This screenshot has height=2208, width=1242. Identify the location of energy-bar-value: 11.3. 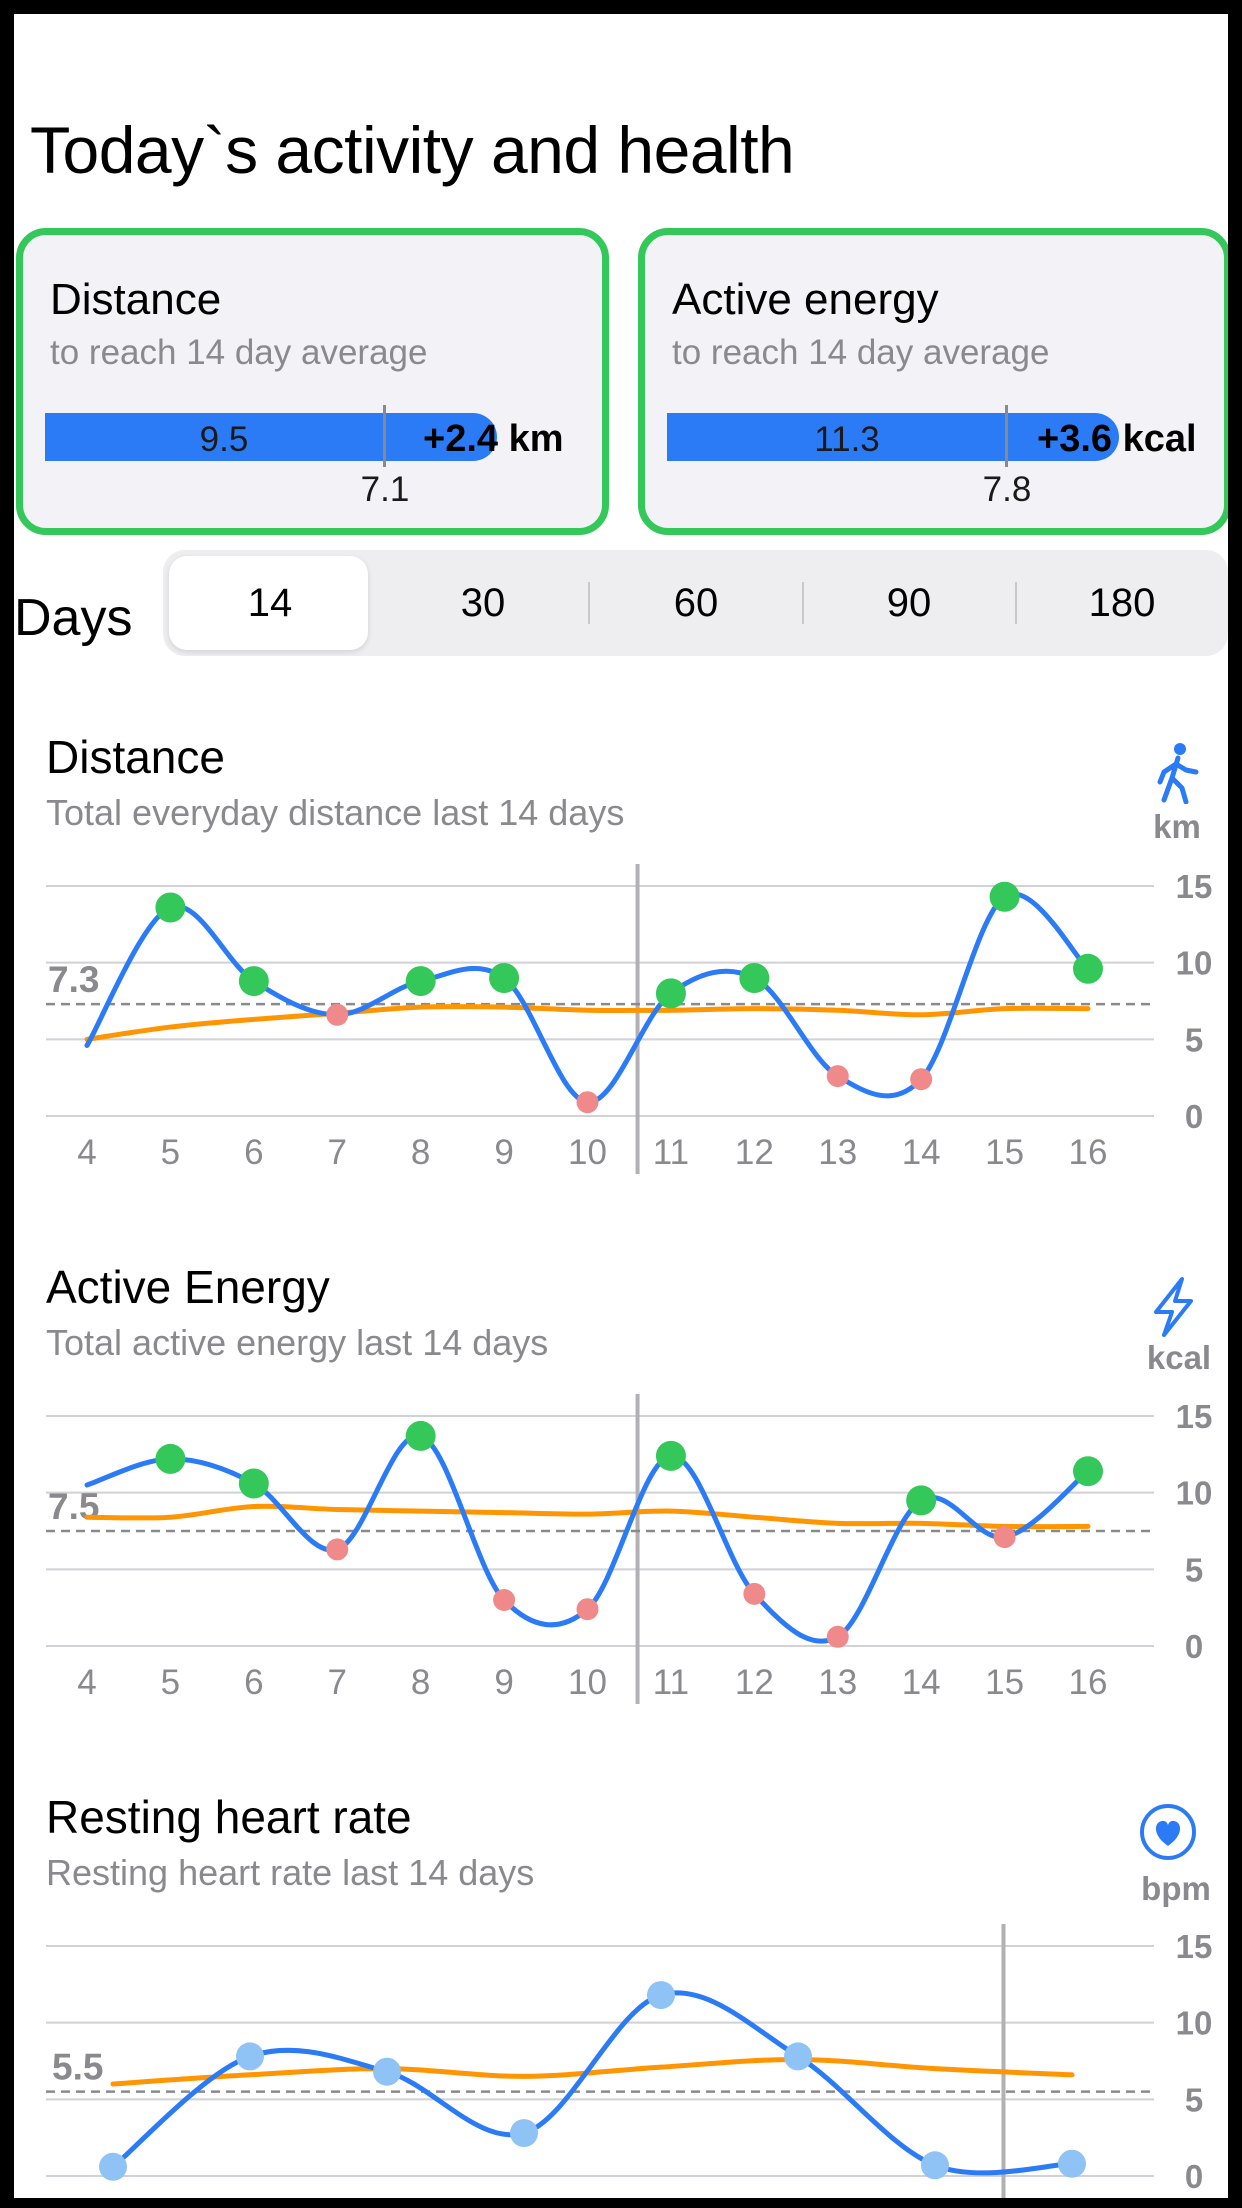
(847, 439).